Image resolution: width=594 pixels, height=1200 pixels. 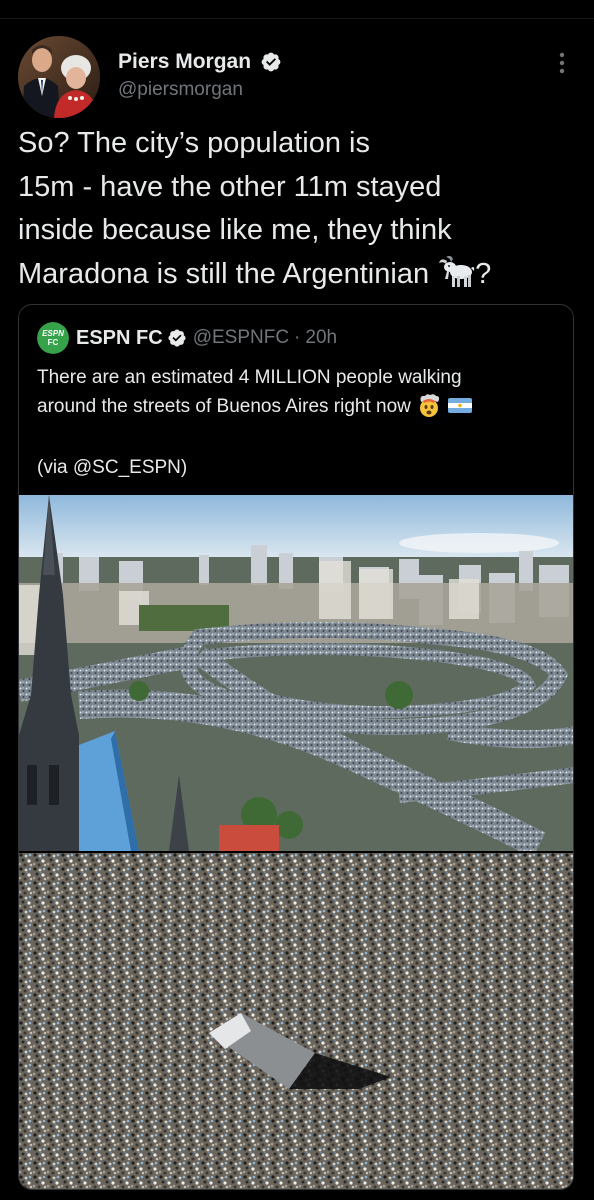 What do you see at coordinates (194, 143) in the screenshot?
I see `tweet-text-line: So? The city’s population is` at bounding box center [194, 143].